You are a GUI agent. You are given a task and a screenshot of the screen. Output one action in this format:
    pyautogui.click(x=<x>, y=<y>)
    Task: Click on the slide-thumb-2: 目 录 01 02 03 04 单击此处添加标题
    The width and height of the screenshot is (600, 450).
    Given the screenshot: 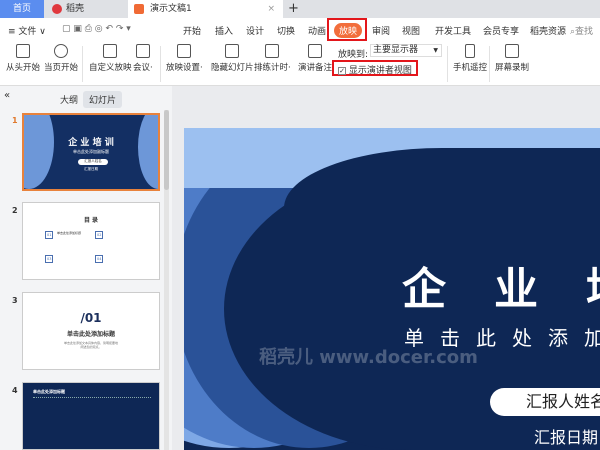 What is the action you would take?
    pyautogui.click(x=91, y=241)
    